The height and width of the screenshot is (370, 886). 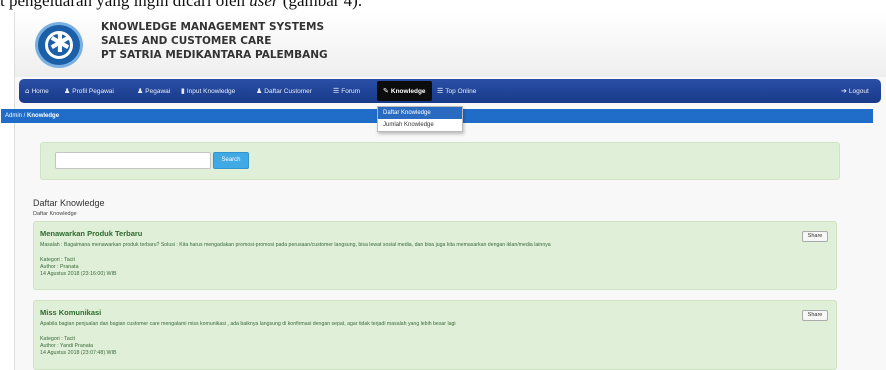 I want to click on breadcrumb-root: Admin, so click(x=13, y=116).